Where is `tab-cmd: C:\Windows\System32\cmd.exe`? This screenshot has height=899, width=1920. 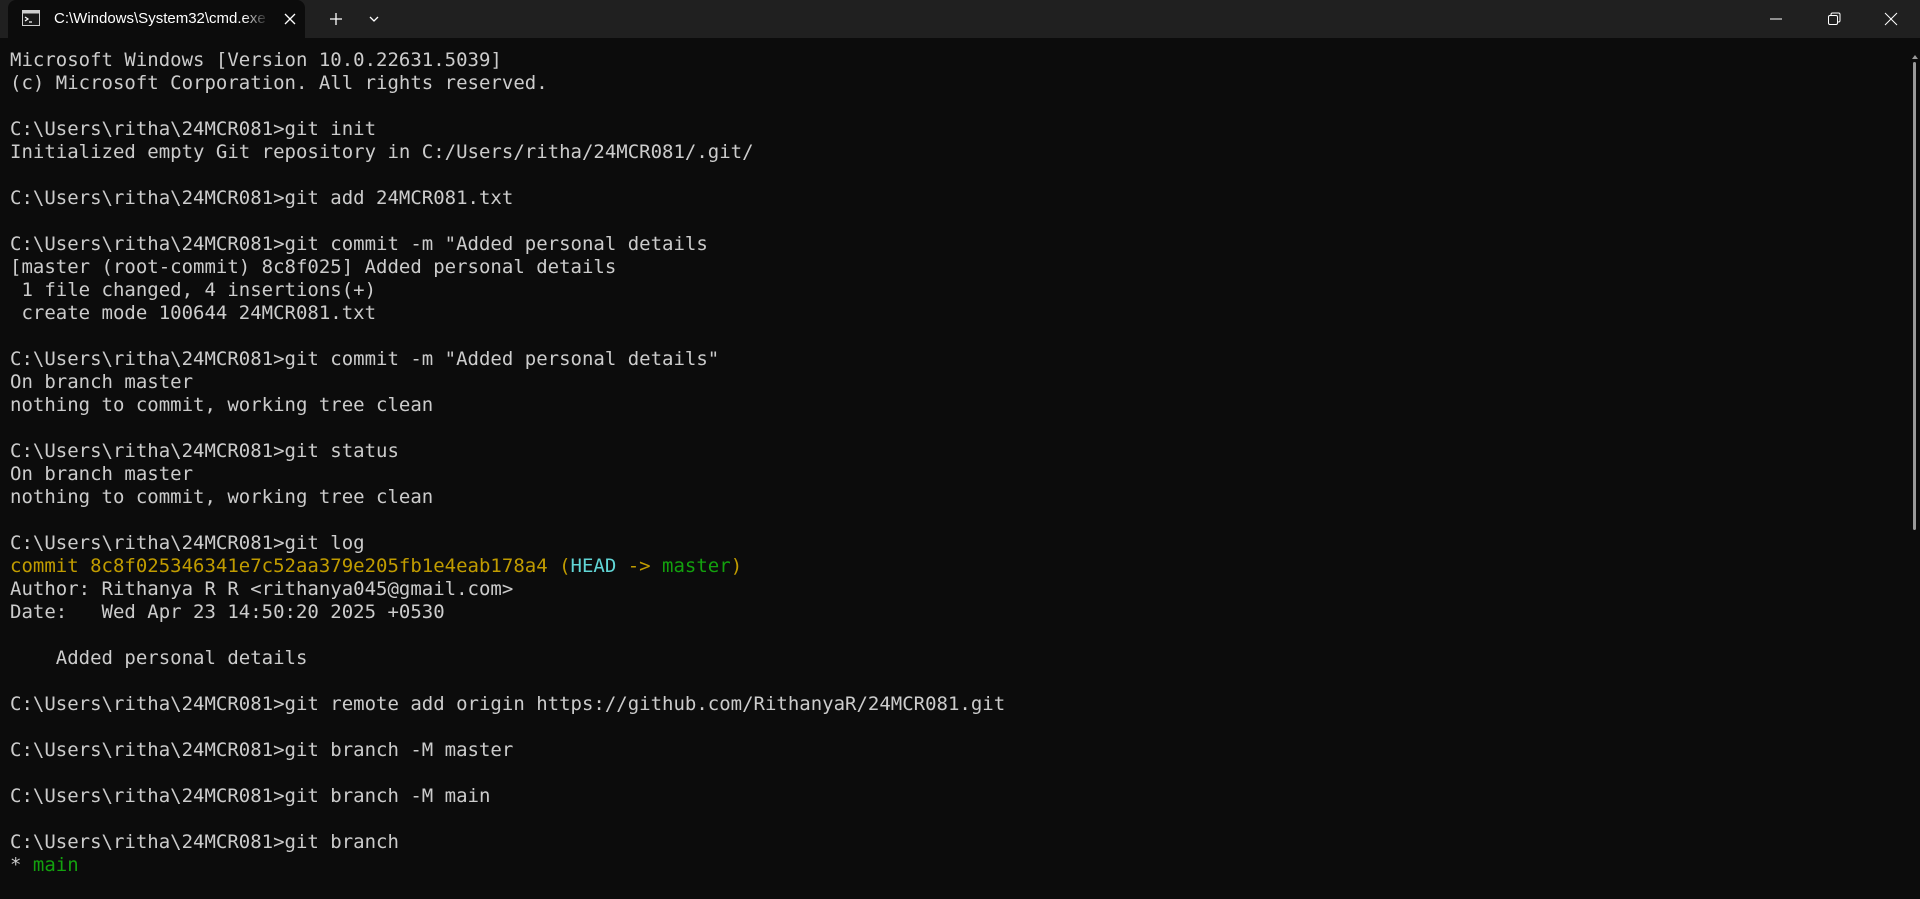
tab-cmd: C:\Windows\System32\cmd.exe is located at coordinates (156, 19).